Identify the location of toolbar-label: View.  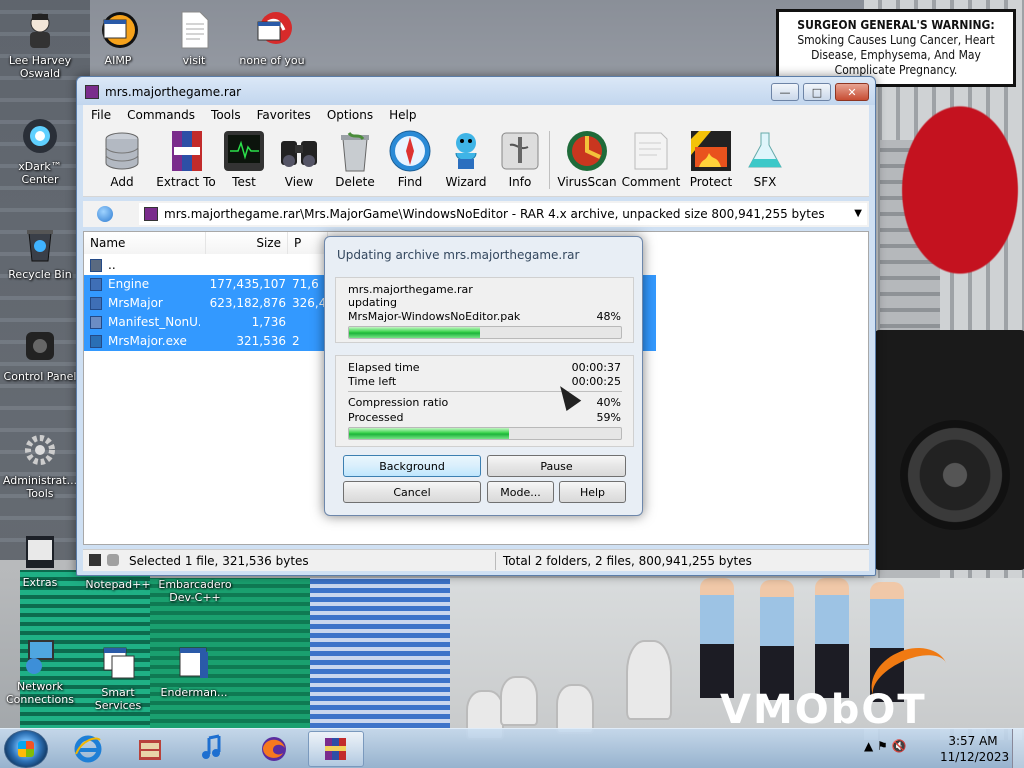
(299, 182).